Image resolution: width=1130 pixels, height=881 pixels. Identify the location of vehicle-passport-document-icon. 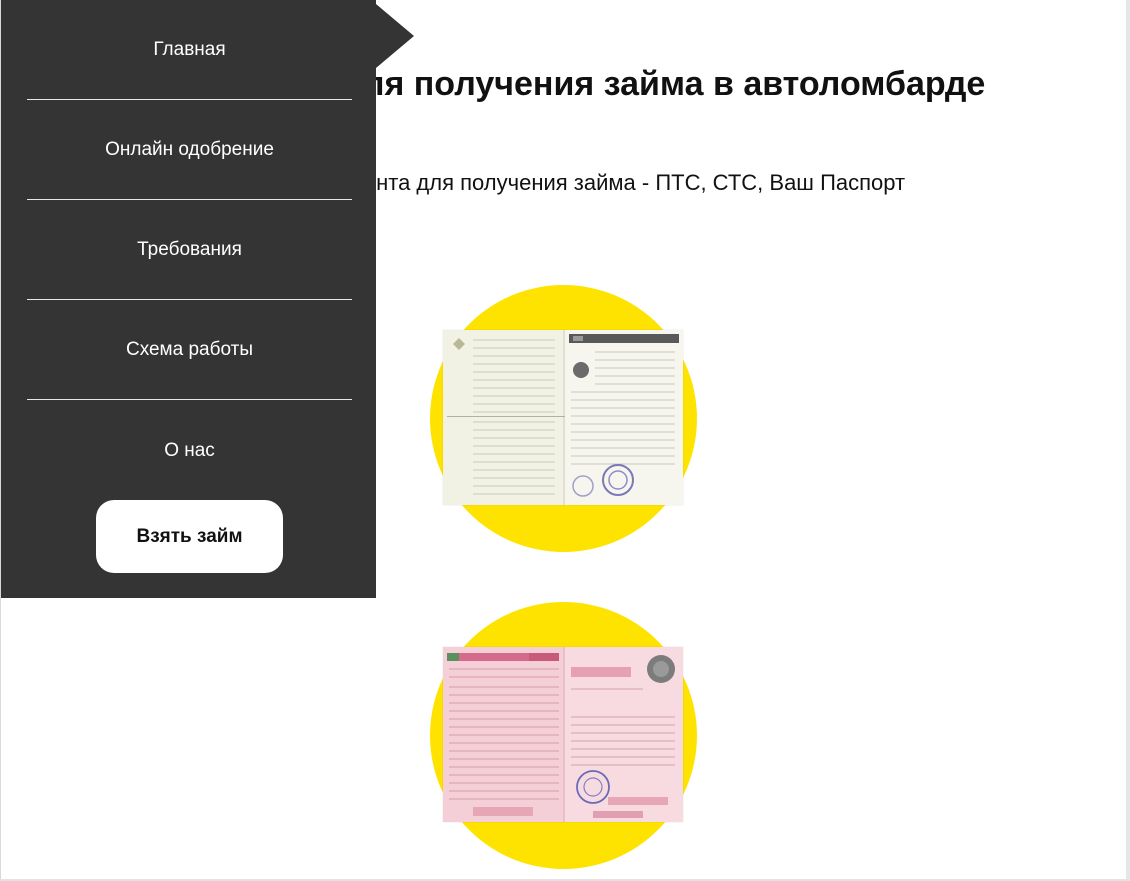
(563, 417).